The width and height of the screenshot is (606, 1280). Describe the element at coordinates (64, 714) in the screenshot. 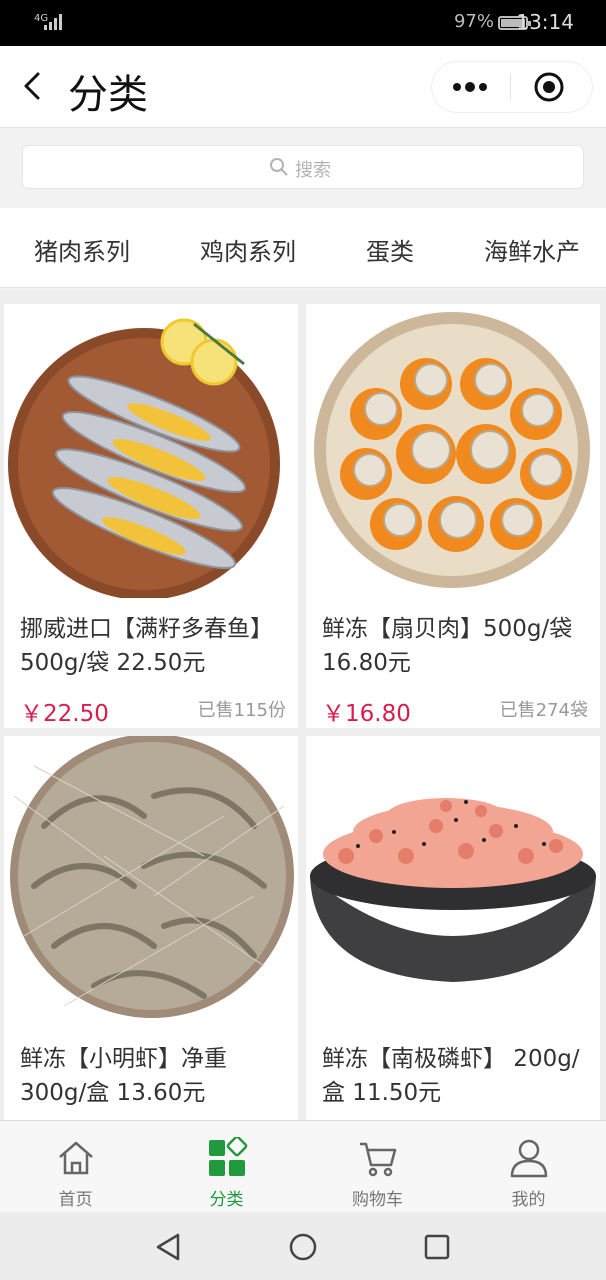

I see `product-price: ￥22.50` at that location.